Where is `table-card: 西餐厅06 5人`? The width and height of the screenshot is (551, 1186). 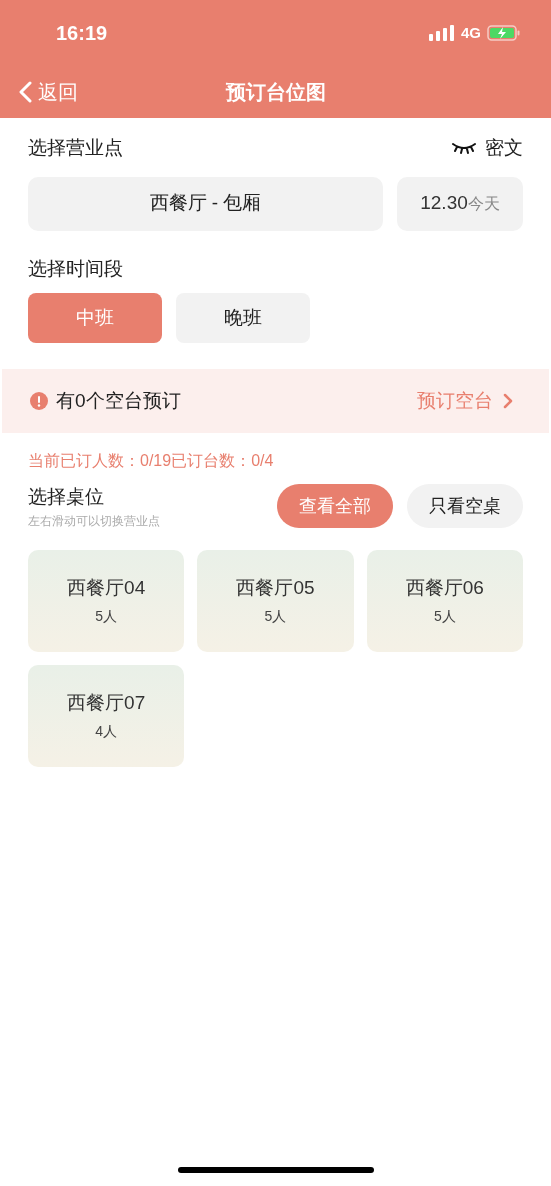 table-card: 西餐厅06 5人 is located at coordinates (444, 600).